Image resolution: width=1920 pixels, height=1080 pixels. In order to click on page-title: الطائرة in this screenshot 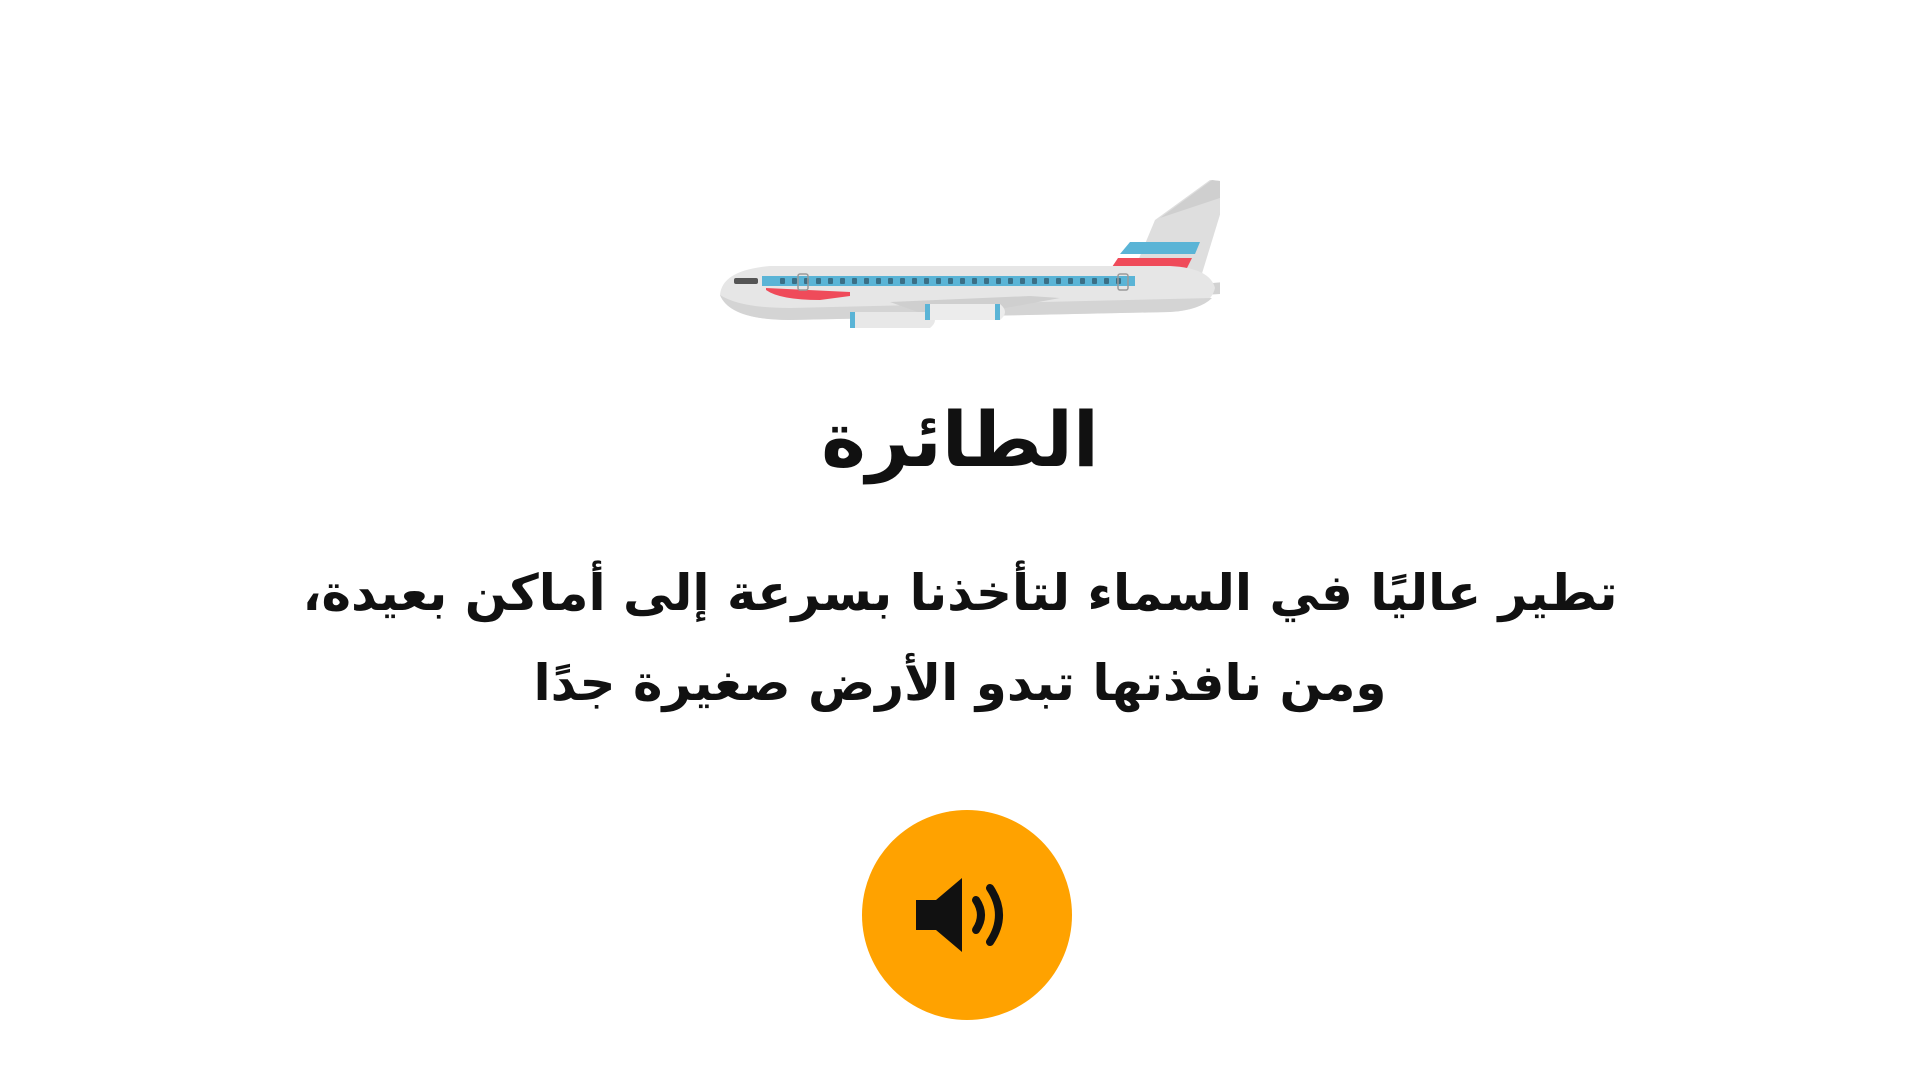, I will do `click(960, 439)`.